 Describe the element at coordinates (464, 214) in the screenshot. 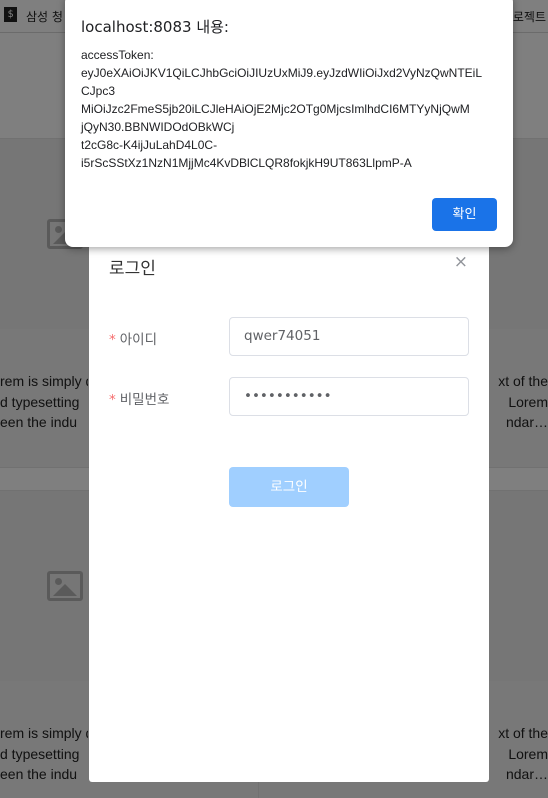

I see `ok-button: 확인` at that location.